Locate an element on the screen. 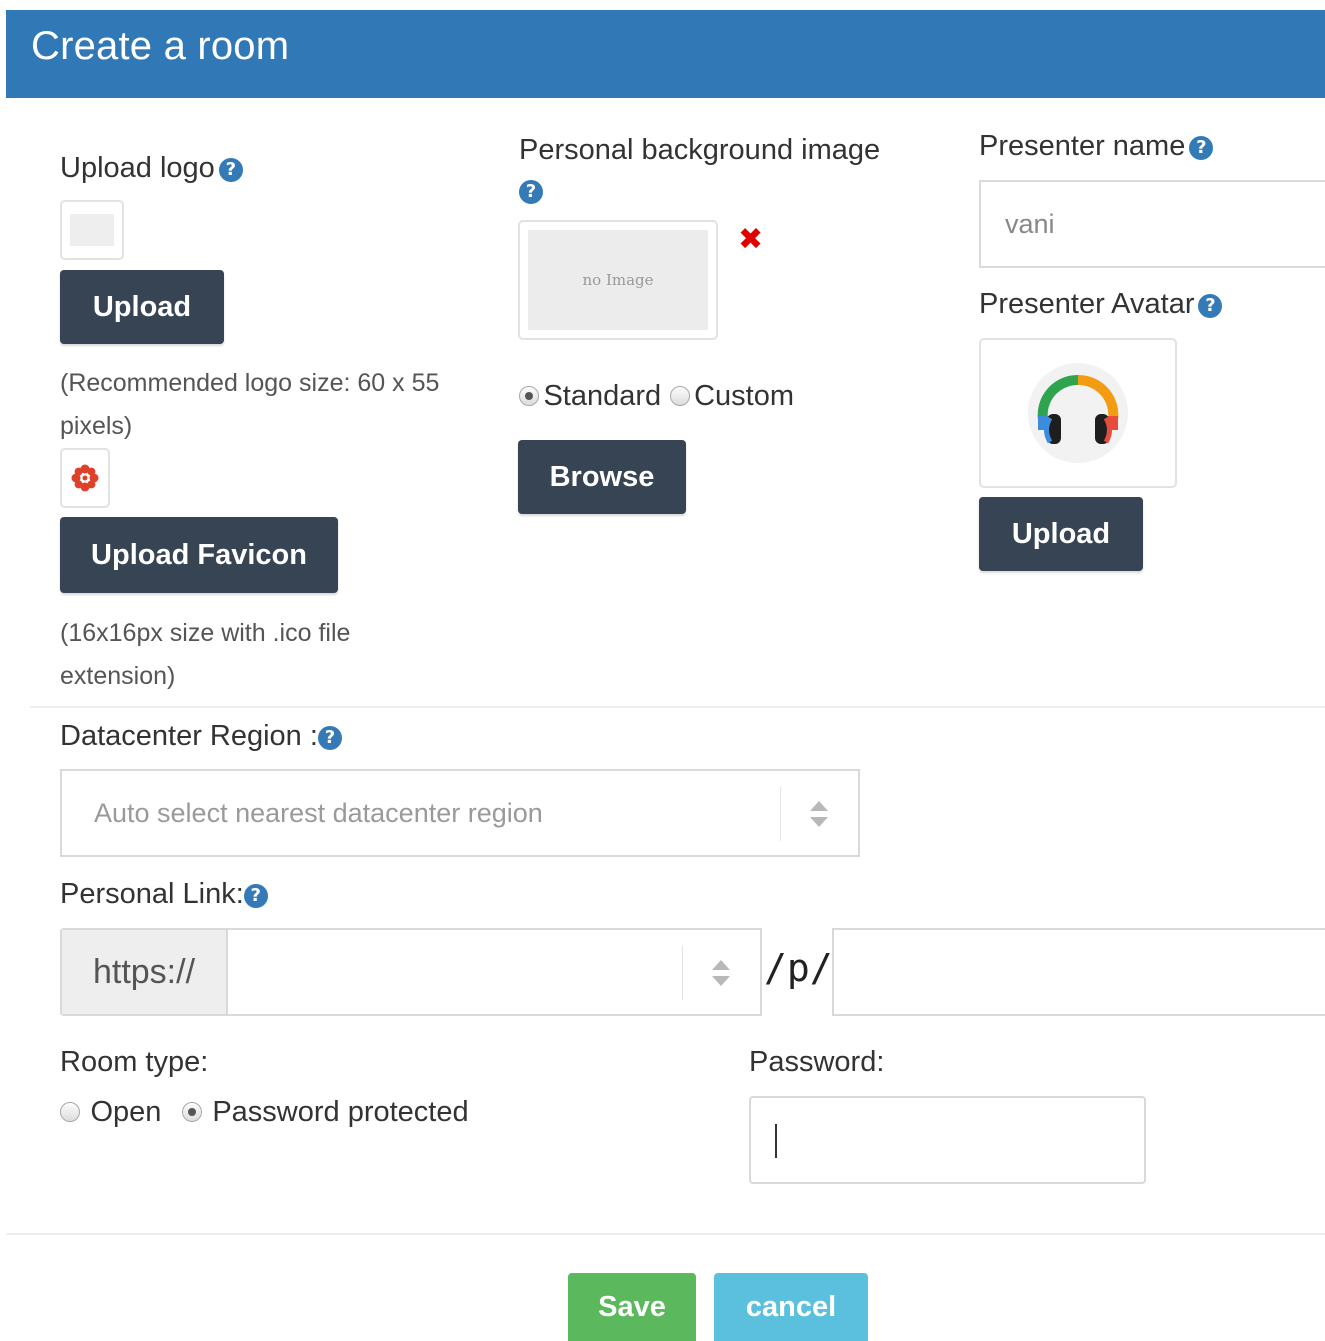 The width and height of the screenshot is (1325, 1341). domain-select: https:// is located at coordinates (411, 972).